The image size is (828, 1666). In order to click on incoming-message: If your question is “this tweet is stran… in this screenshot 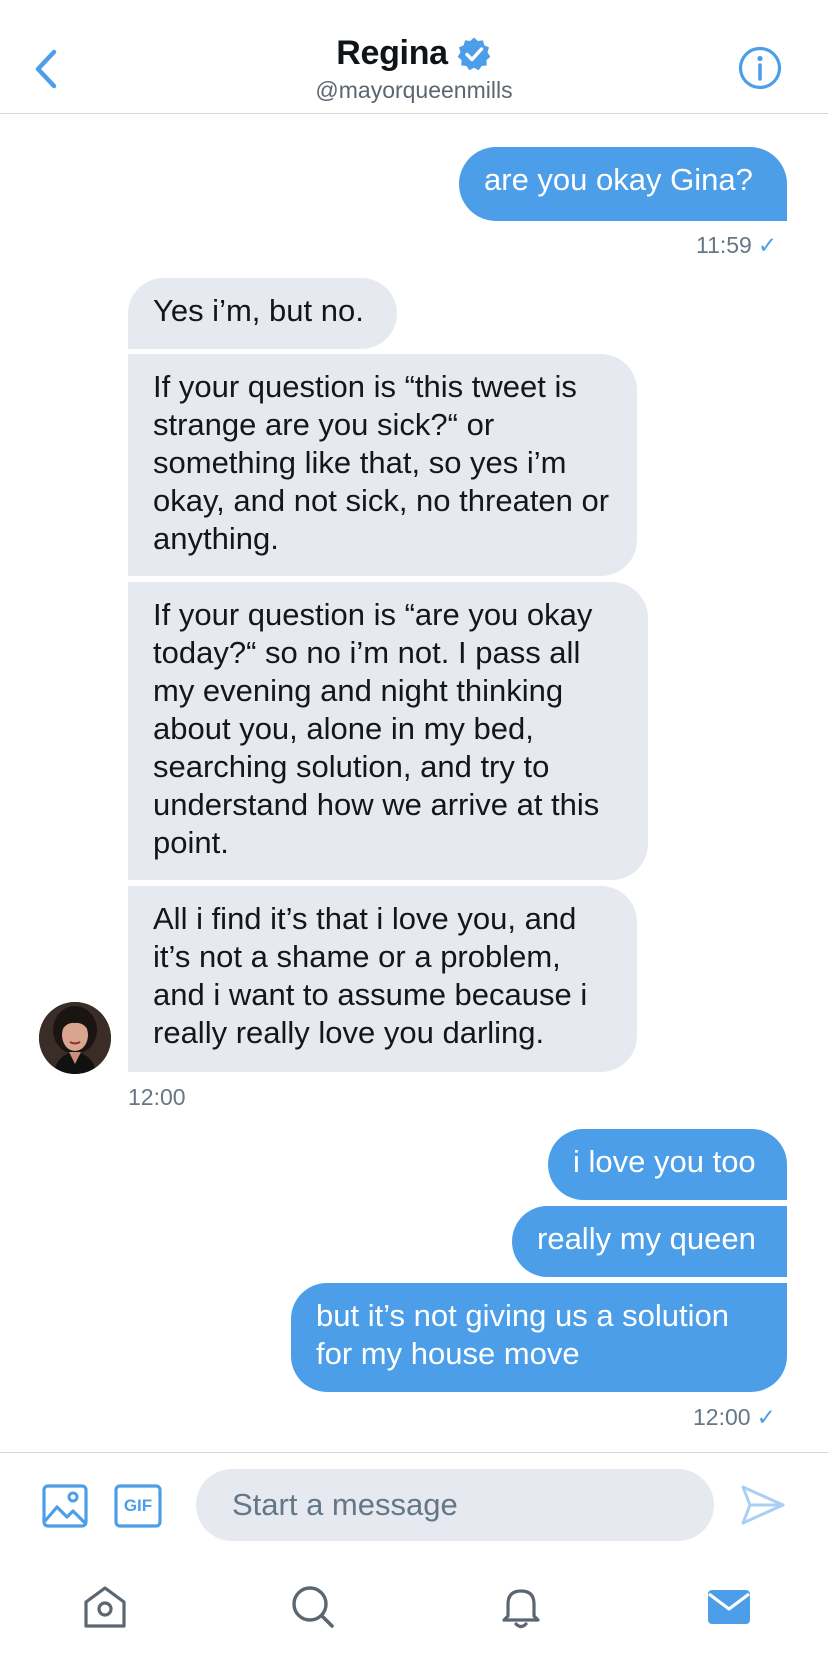, I will do `click(382, 465)`.